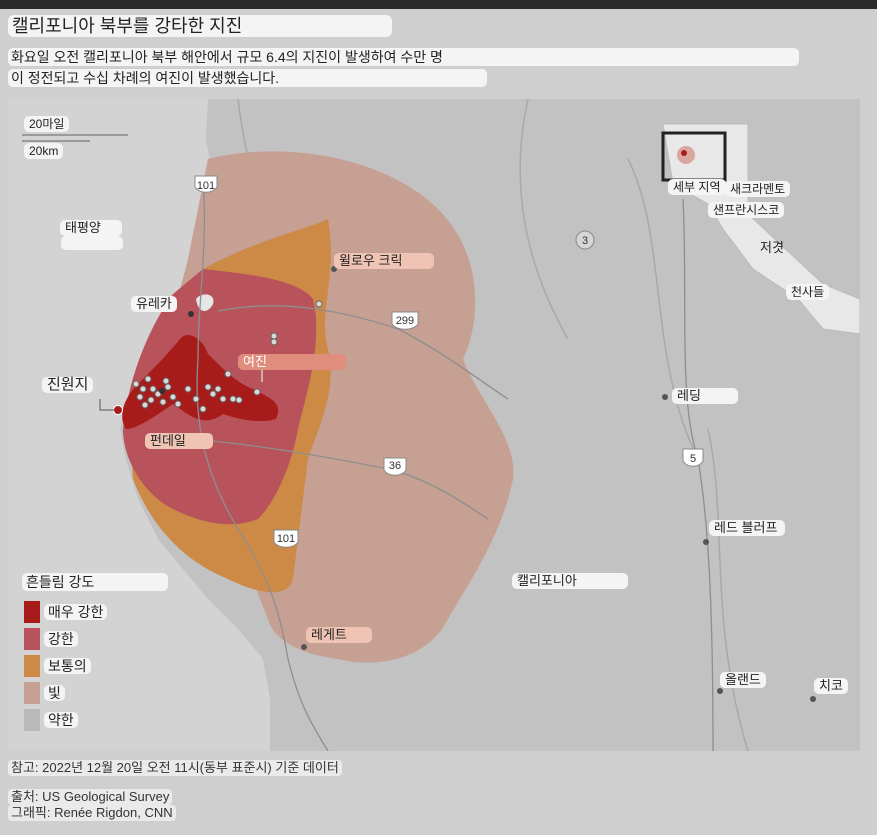 The width and height of the screenshot is (877, 835). Describe the element at coordinates (32, 720) in the screenshot. I see `legend-swatch-weak` at that location.